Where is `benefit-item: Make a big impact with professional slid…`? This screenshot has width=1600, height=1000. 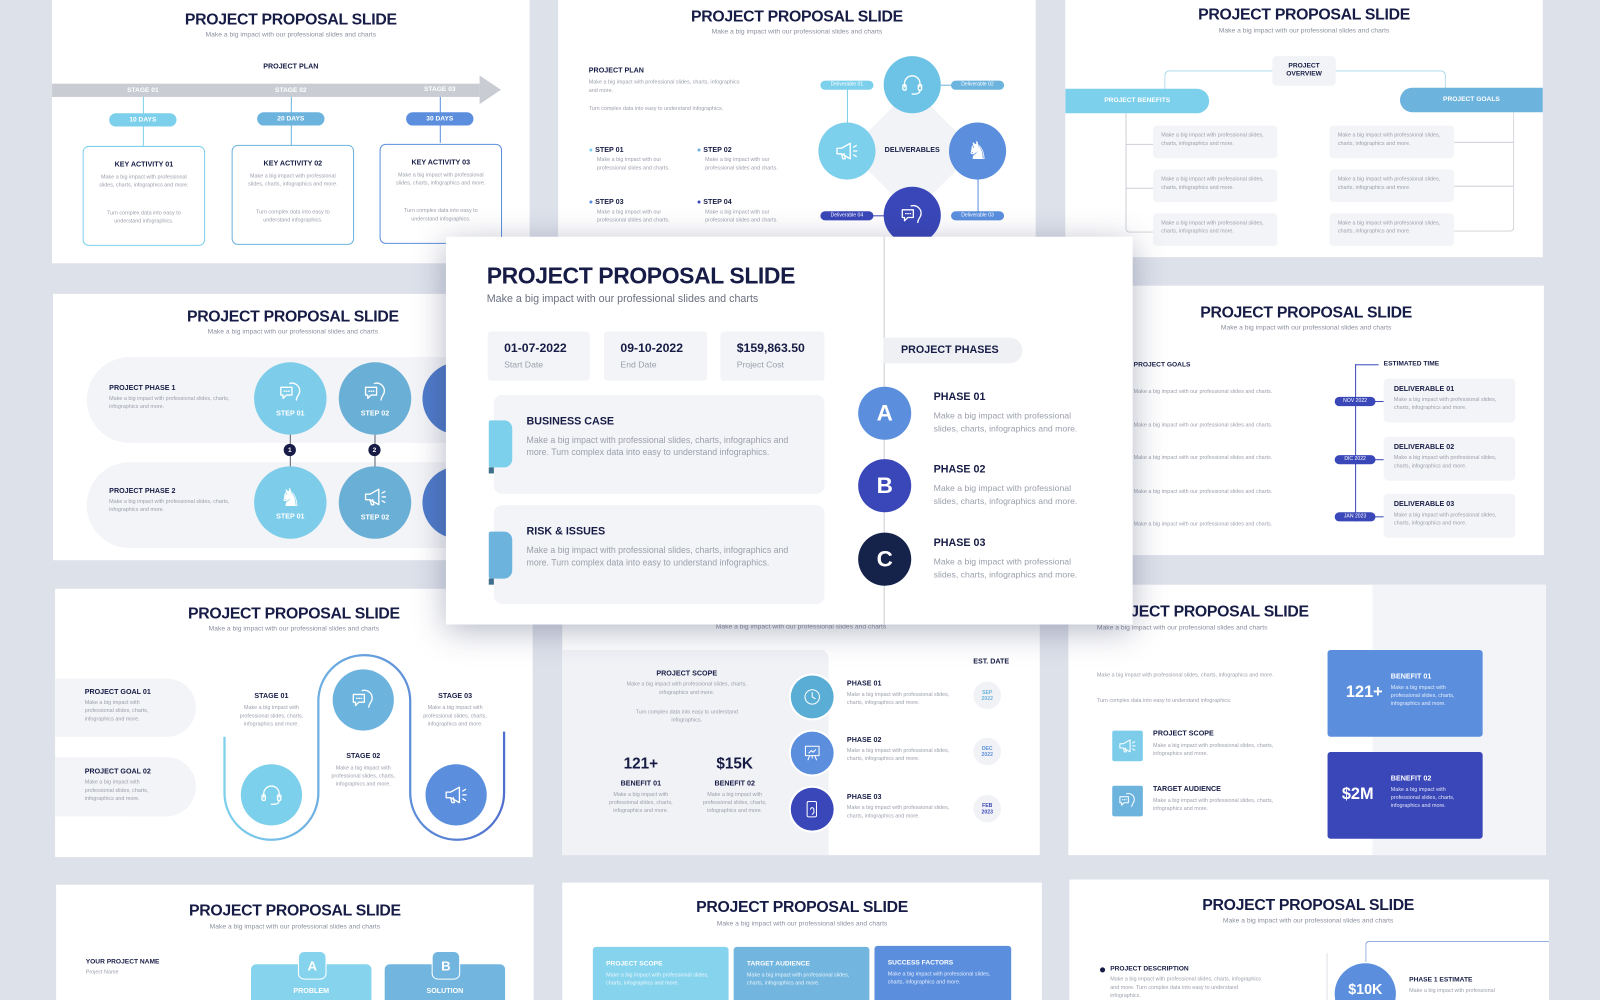
benefit-item: Make a big impact with professional slid… is located at coordinates (1215, 142).